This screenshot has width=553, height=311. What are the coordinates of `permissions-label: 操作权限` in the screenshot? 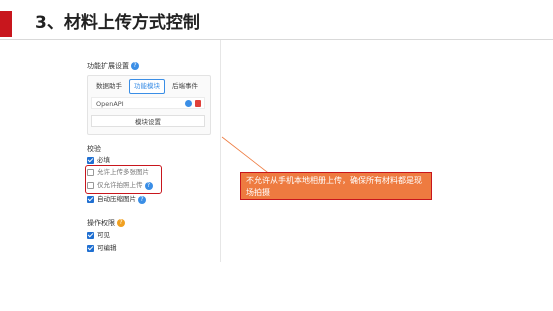 It's located at (101, 223).